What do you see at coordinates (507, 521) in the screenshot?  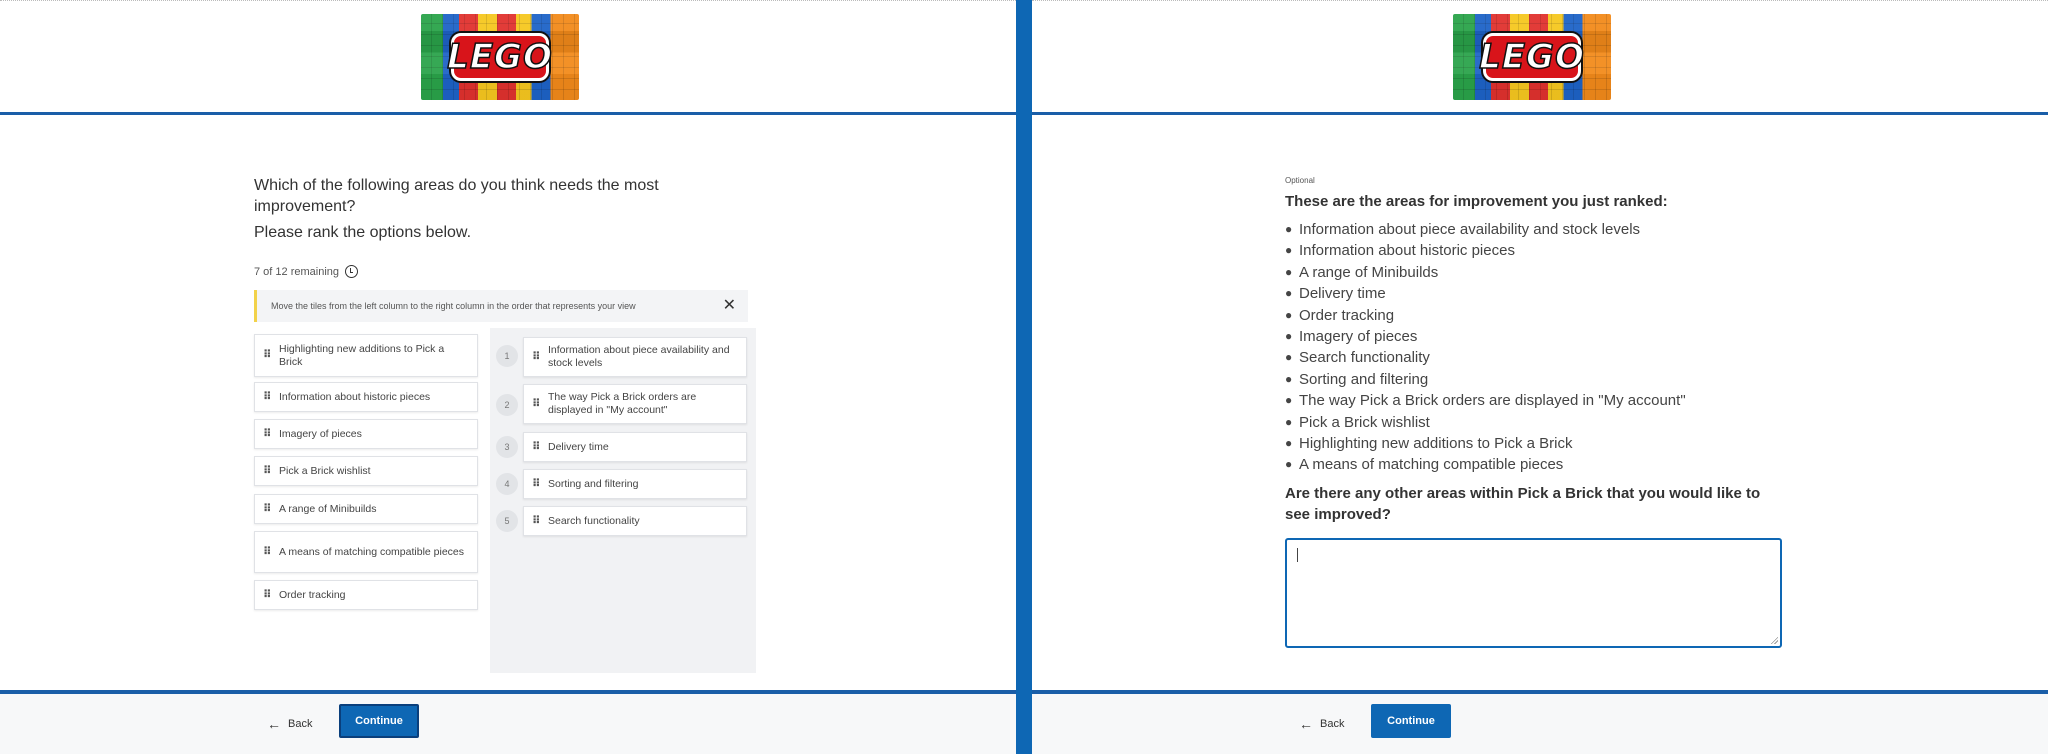 I see `rank-number: 5` at bounding box center [507, 521].